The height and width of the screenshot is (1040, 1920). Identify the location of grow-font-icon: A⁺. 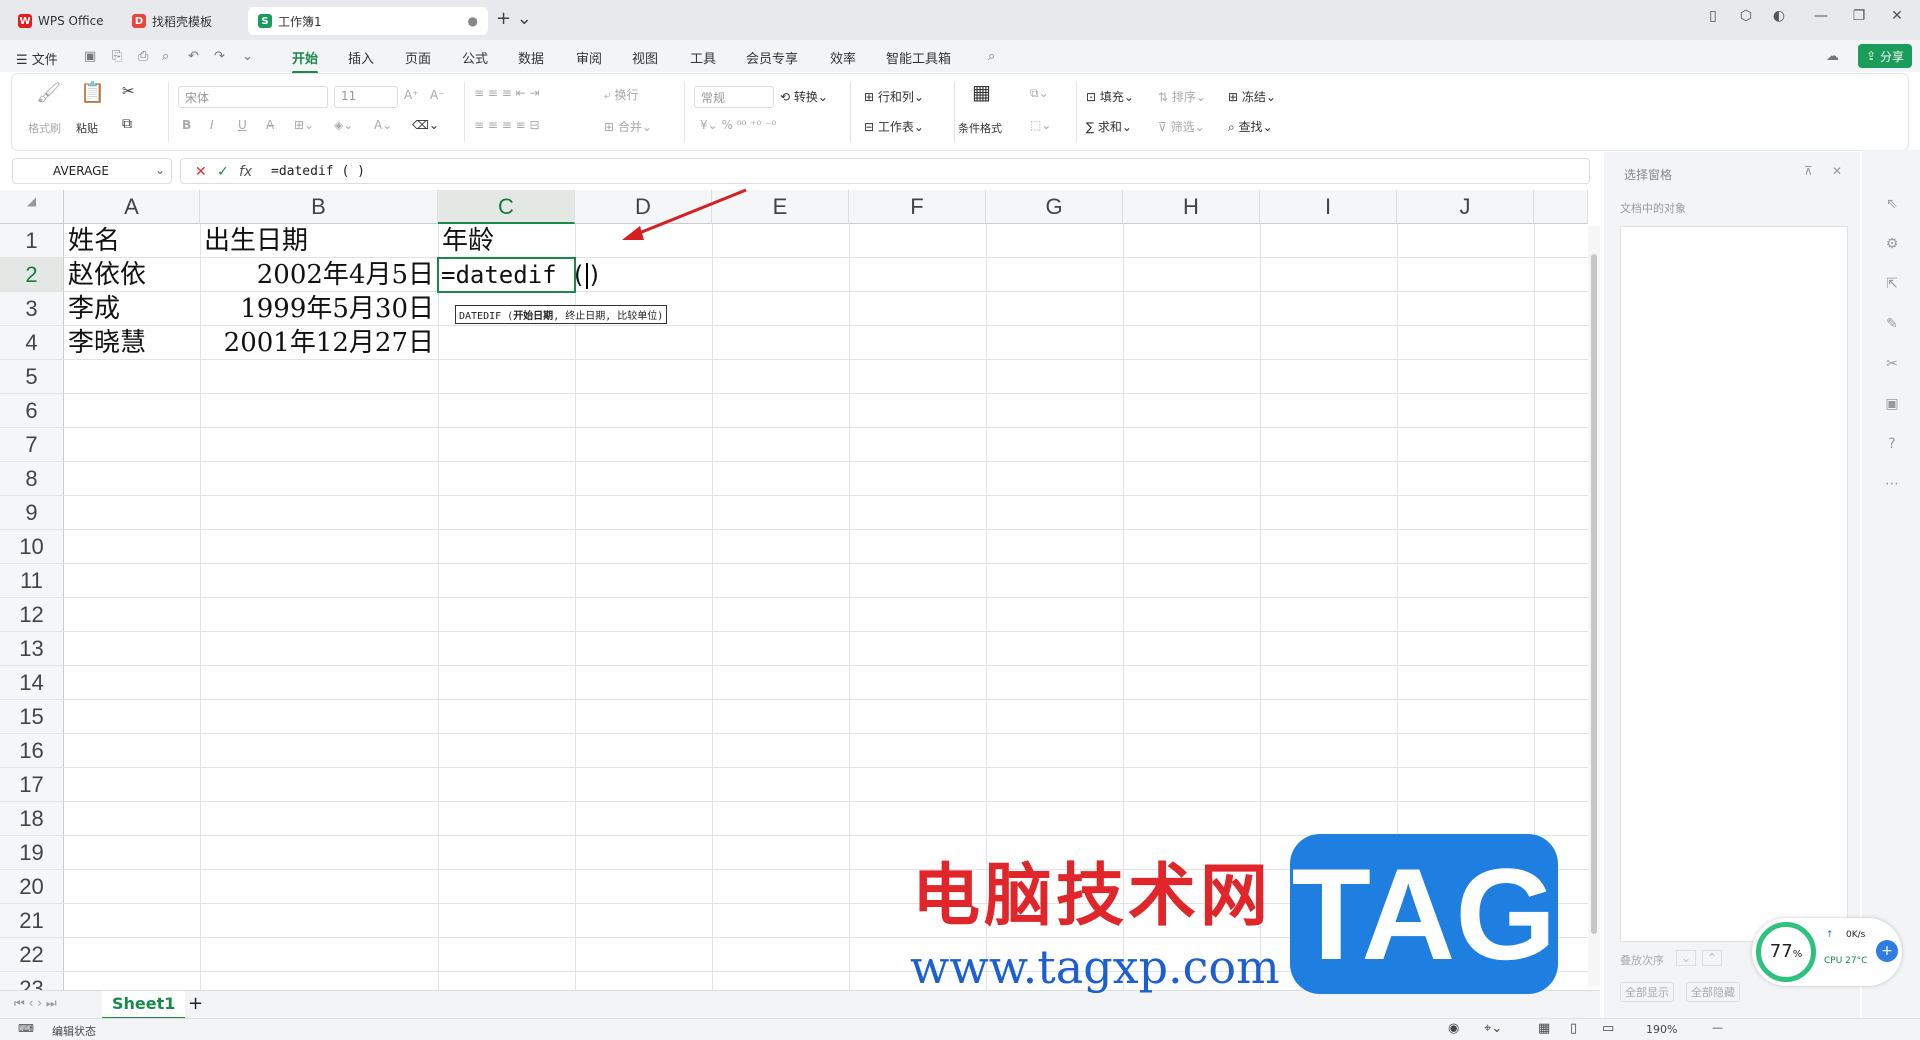
(411, 95).